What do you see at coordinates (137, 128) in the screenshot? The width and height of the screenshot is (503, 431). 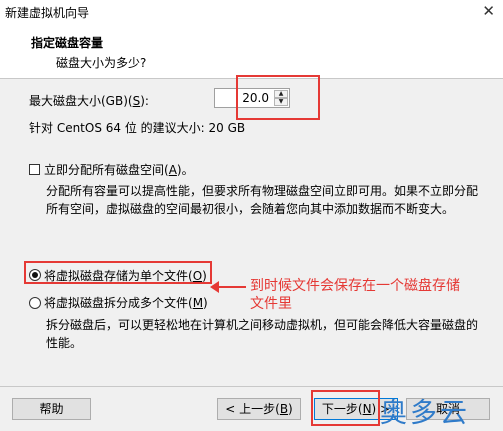 I see `recommended-size-text: 针对 CentOS 64 位 的建议大小: 20 GB` at bounding box center [137, 128].